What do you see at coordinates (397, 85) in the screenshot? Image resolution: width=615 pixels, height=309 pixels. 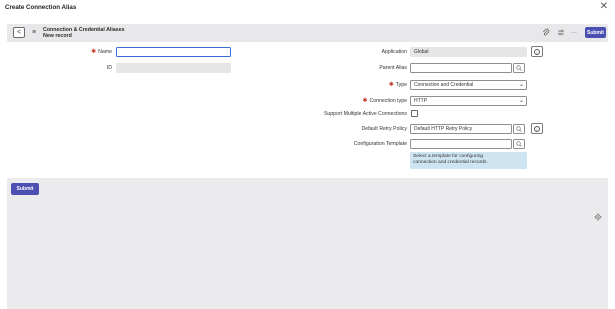 I see `type-label: ✱ Type` at bounding box center [397, 85].